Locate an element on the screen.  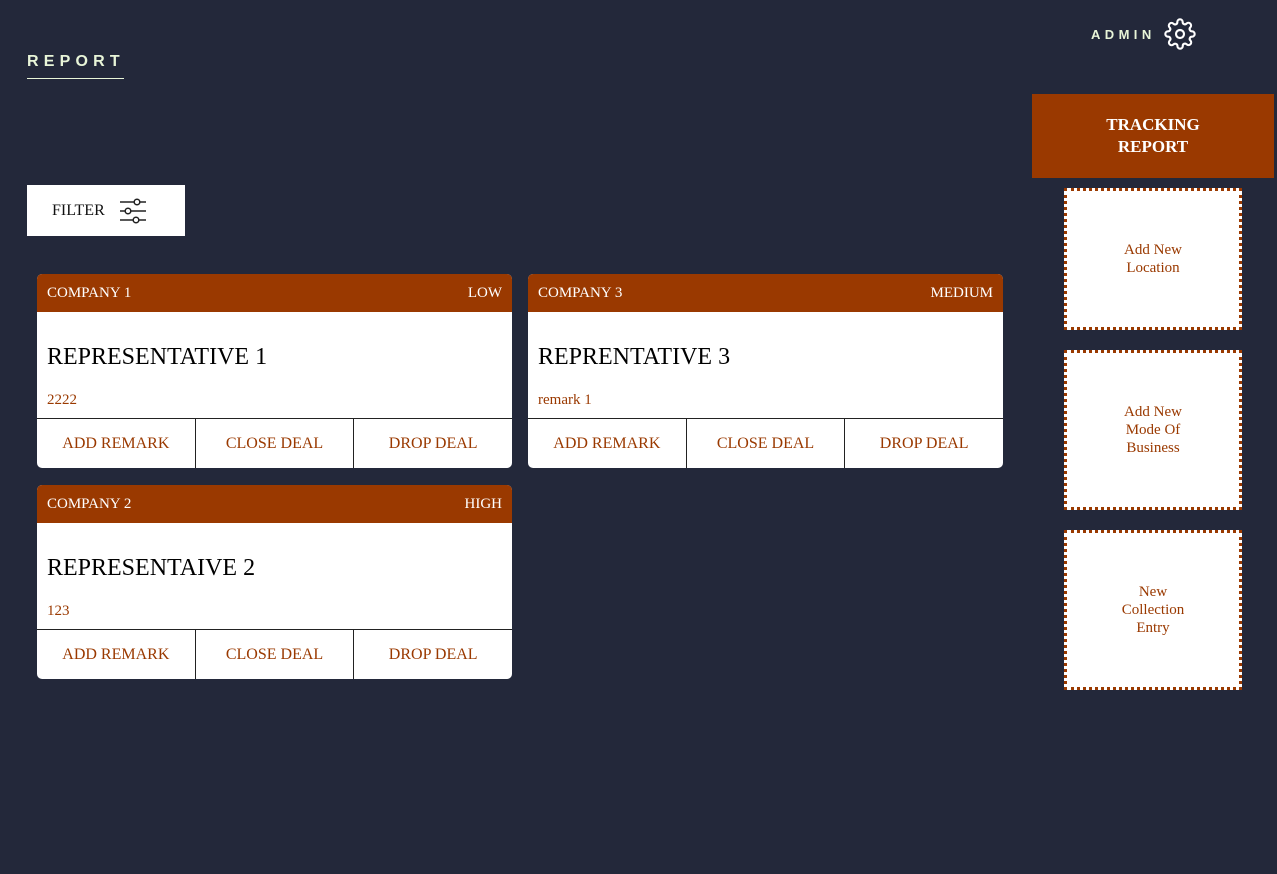
tracking-report-button: TRACKING REPORT is located at coordinates (1153, 136).